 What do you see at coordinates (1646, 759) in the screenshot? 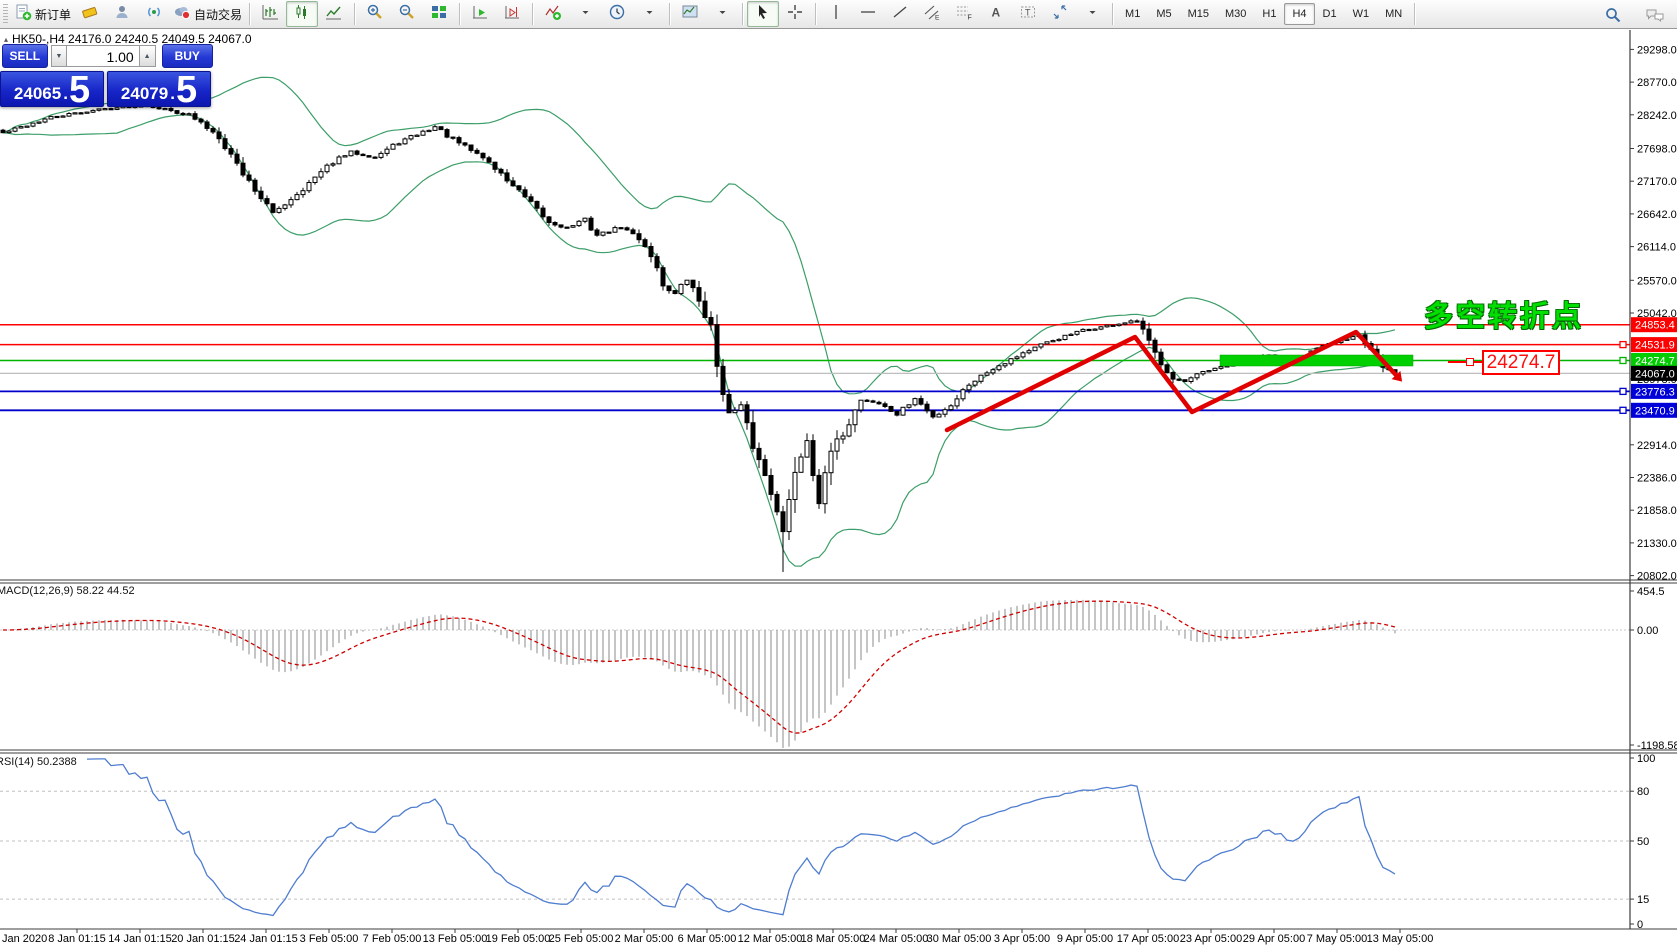
I see `rsi-axis-label: 100` at bounding box center [1646, 759].